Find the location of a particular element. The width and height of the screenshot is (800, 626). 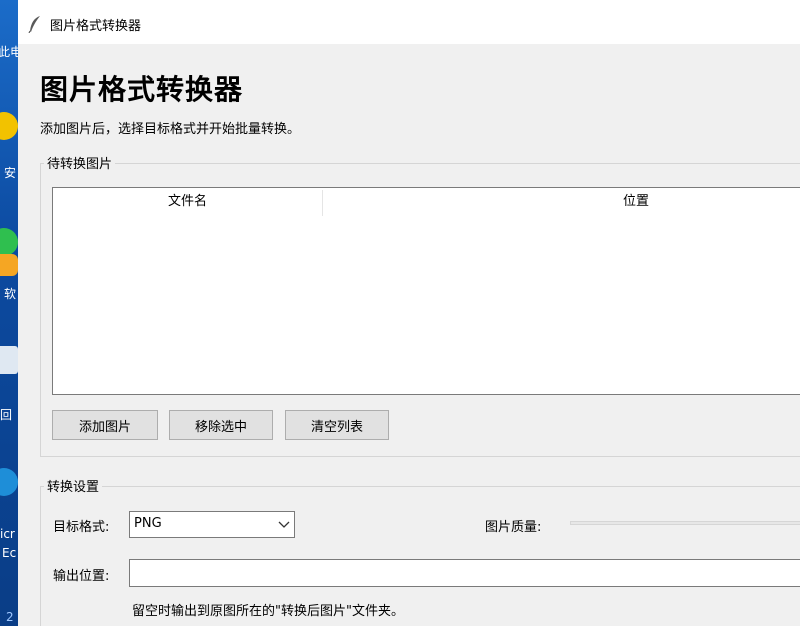

desktop-label-recycle: 回 is located at coordinates (6, 415).